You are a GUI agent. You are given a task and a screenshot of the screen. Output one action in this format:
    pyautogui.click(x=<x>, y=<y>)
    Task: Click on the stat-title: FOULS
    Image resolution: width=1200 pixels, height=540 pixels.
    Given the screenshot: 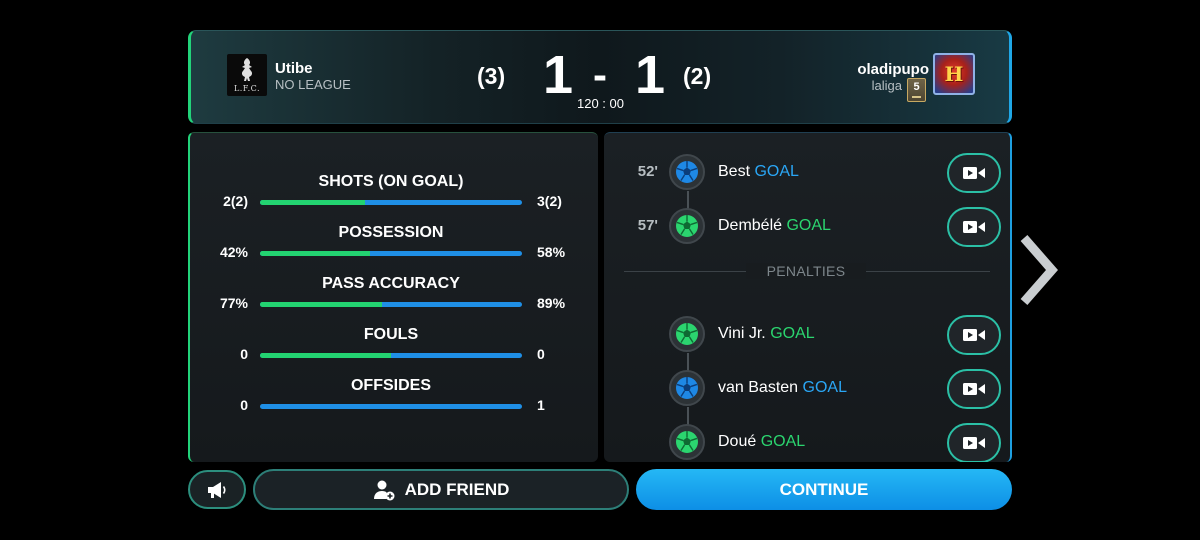 What is the action you would take?
    pyautogui.click(x=391, y=334)
    